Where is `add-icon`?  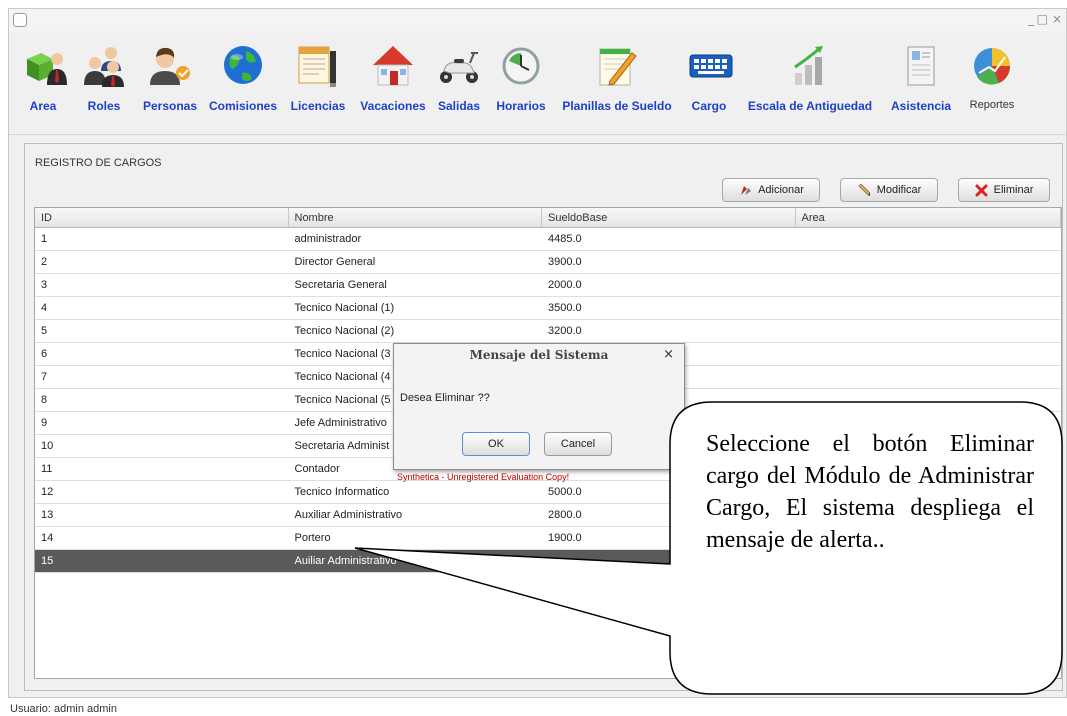
add-icon is located at coordinates (746, 190).